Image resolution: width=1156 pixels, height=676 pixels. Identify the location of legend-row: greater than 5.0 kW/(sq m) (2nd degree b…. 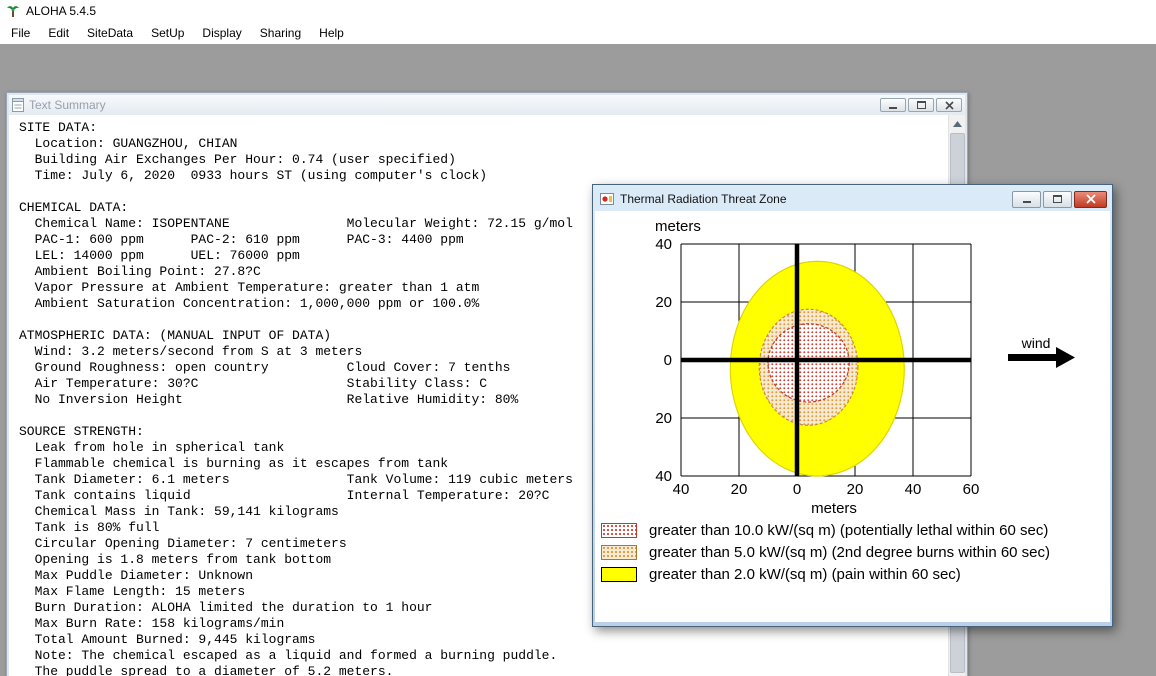
(854, 552).